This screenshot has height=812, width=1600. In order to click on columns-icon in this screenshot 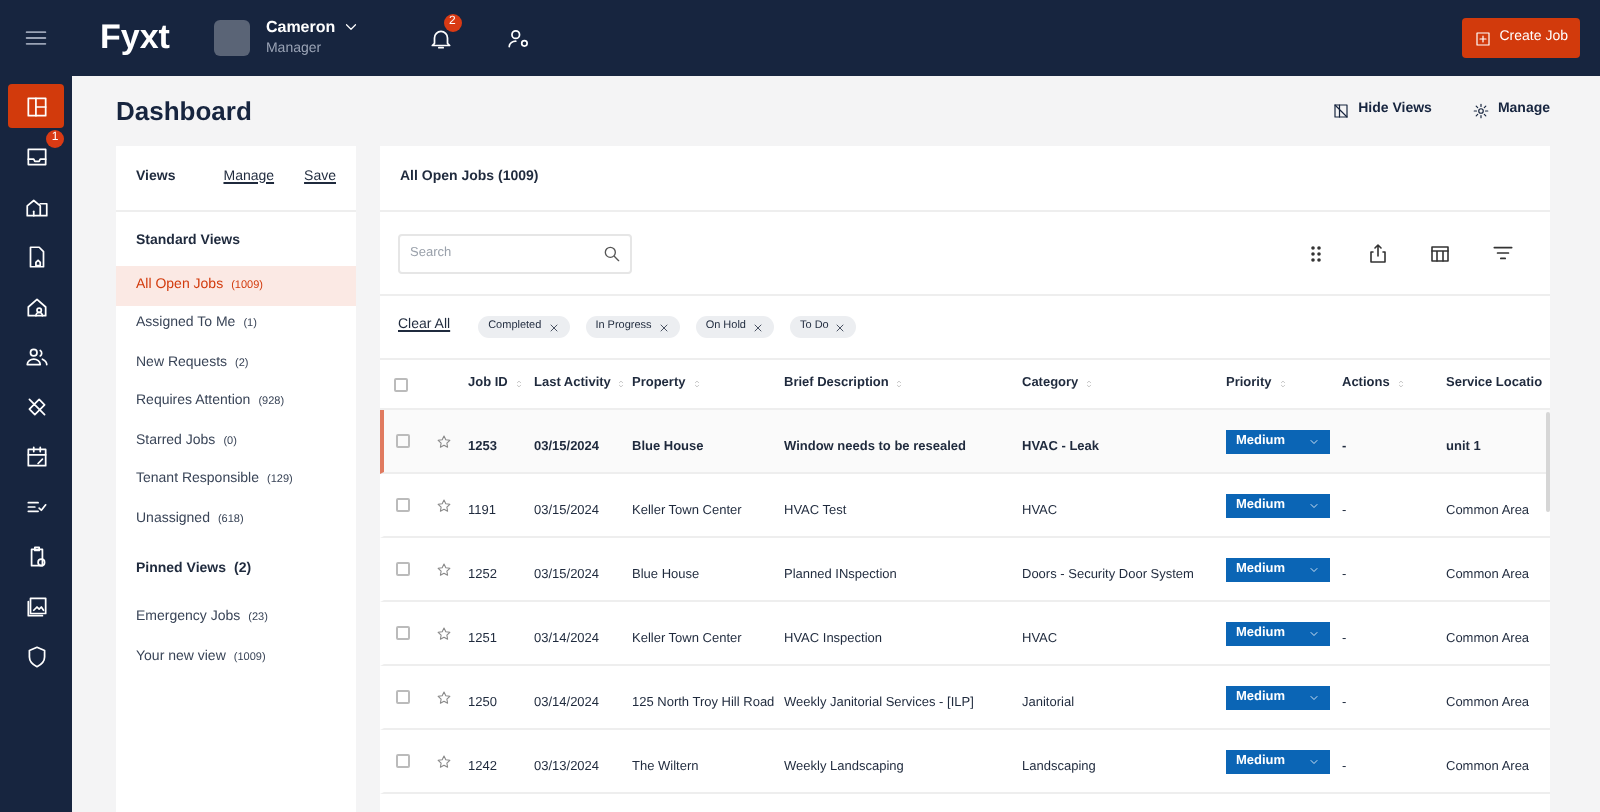, I will do `click(1440, 253)`.